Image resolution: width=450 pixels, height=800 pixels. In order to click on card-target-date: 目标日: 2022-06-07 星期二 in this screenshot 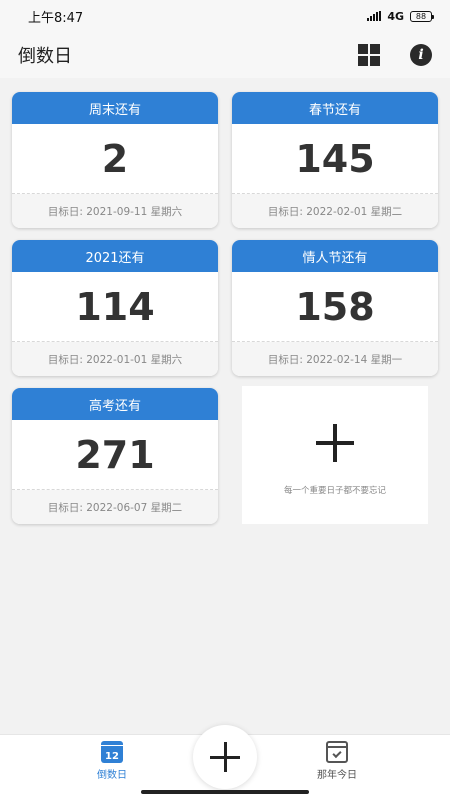, I will do `click(115, 507)`.